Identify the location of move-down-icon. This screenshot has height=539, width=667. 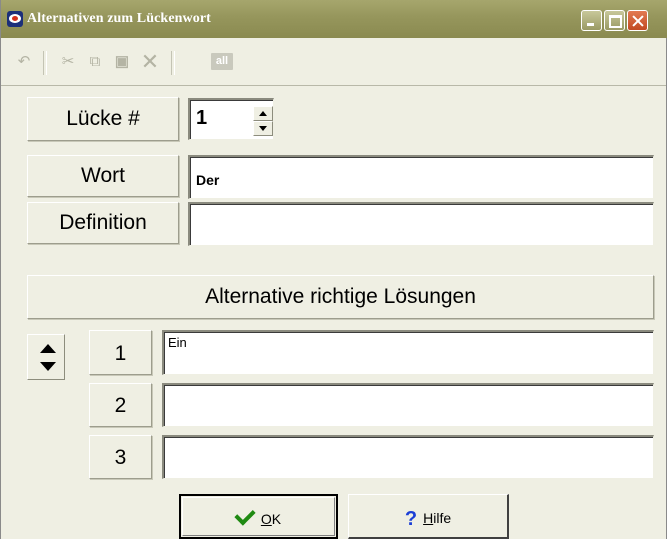
(48, 366).